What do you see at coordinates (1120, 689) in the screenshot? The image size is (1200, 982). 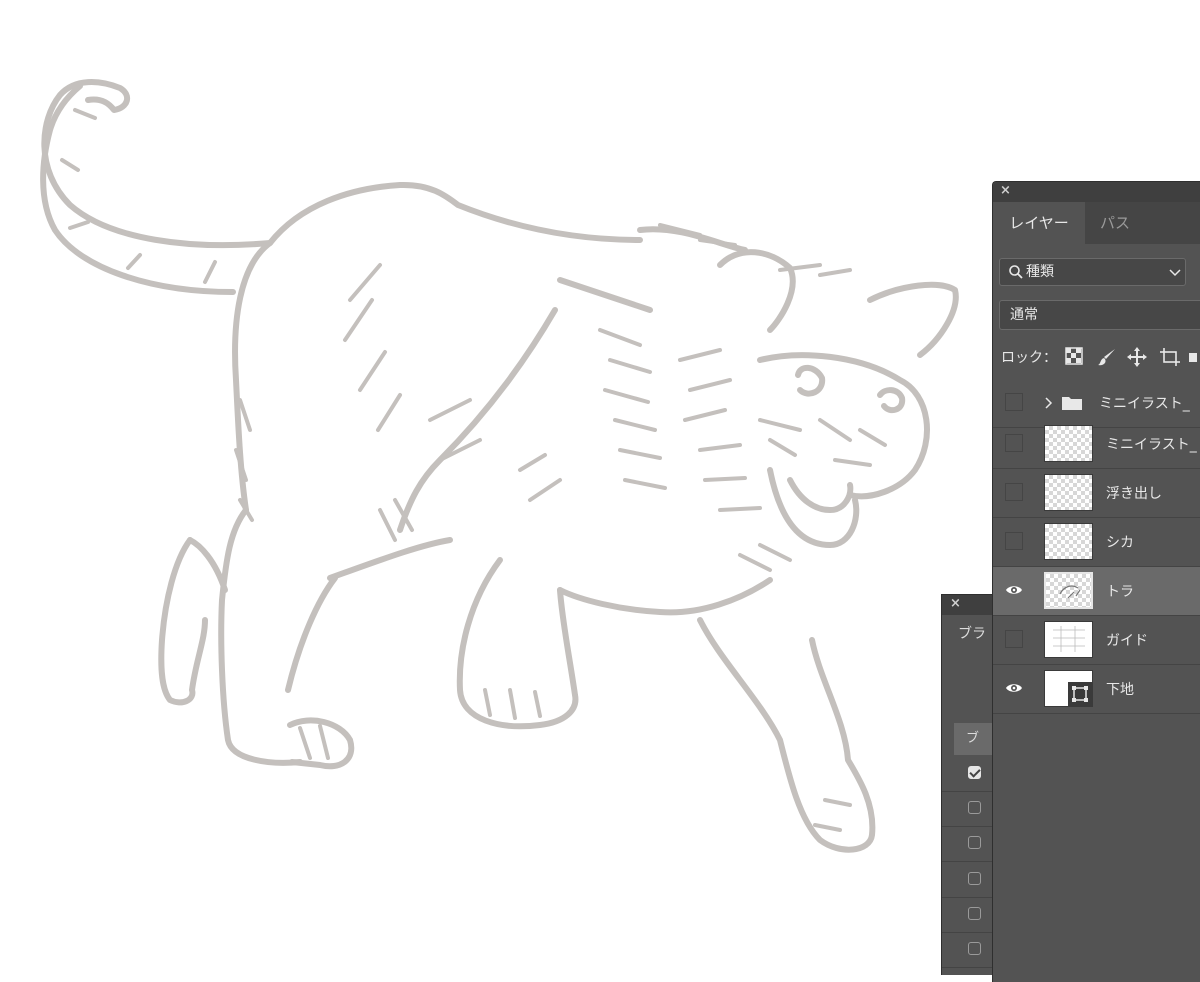 I see `layer-name: 下地` at bounding box center [1120, 689].